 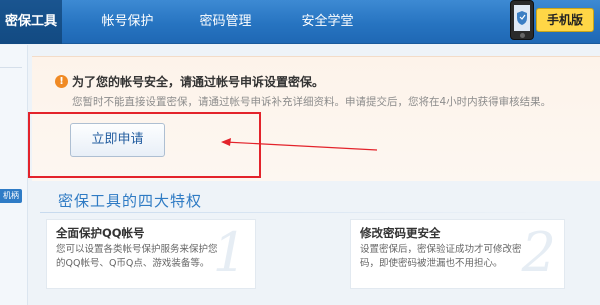 What do you see at coordinates (299, 144) in the screenshot?
I see `annotation-arrow` at bounding box center [299, 144].